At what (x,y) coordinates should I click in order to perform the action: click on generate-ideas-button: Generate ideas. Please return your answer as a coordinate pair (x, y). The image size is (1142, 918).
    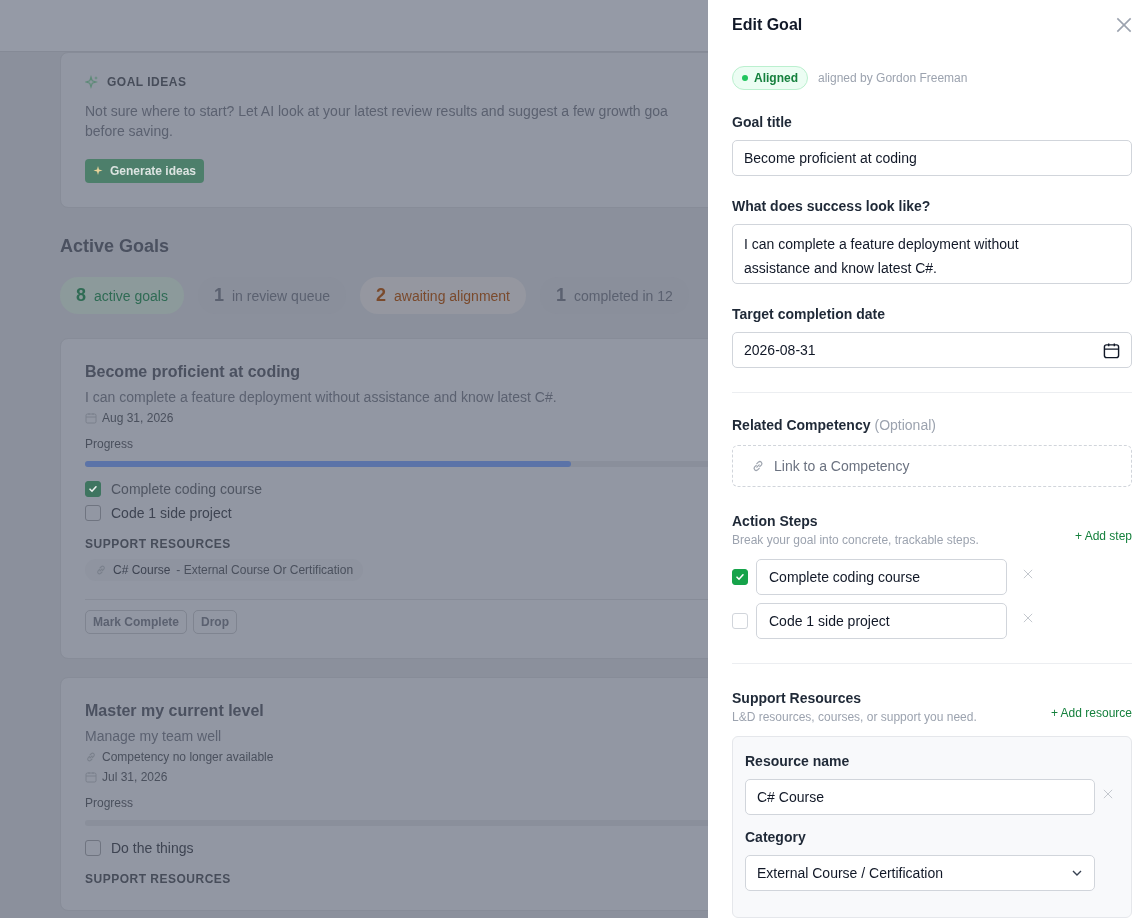
    Looking at the image, I should click on (145, 171).